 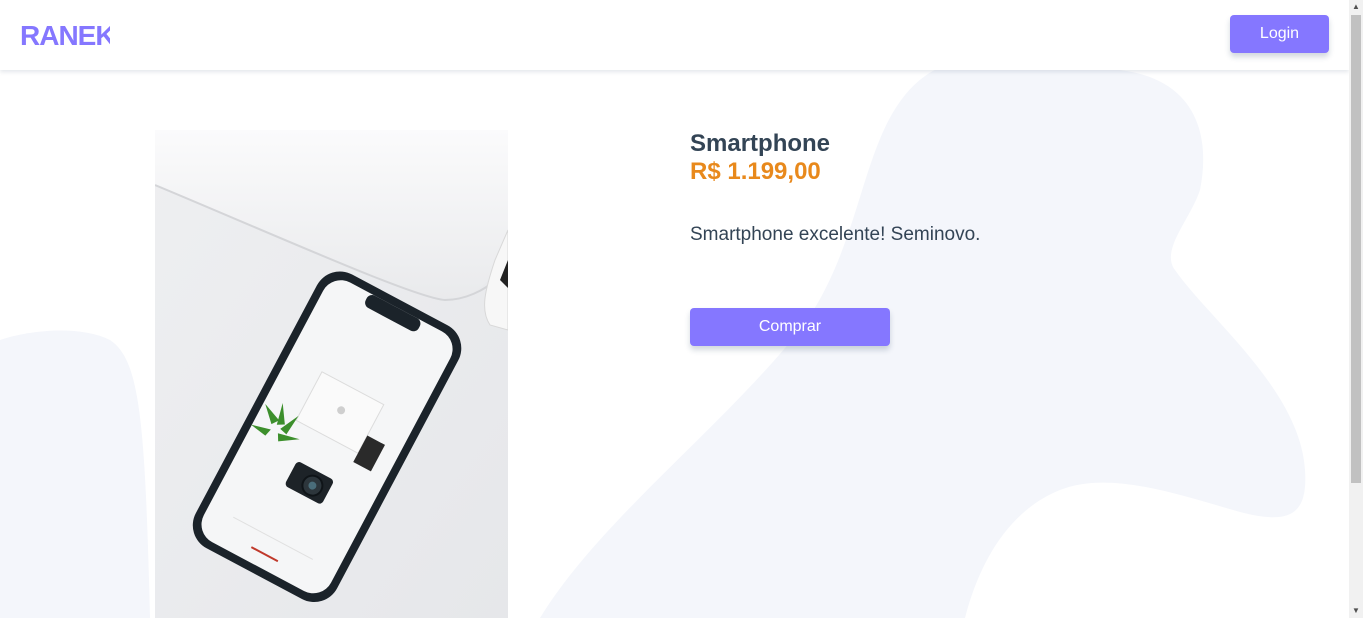 What do you see at coordinates (1356, 611) in the screenshot?
I see `scroll-down-icon: ▼` at bounding box center [1356, 611].